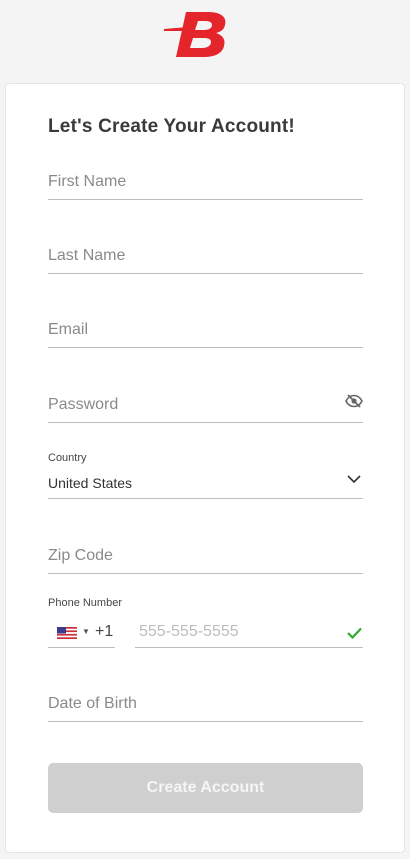  What do you see at coordinates (205, 257) in the screenshot?
I see `last-name-field: Last Name` at bounding box center [205, 257].